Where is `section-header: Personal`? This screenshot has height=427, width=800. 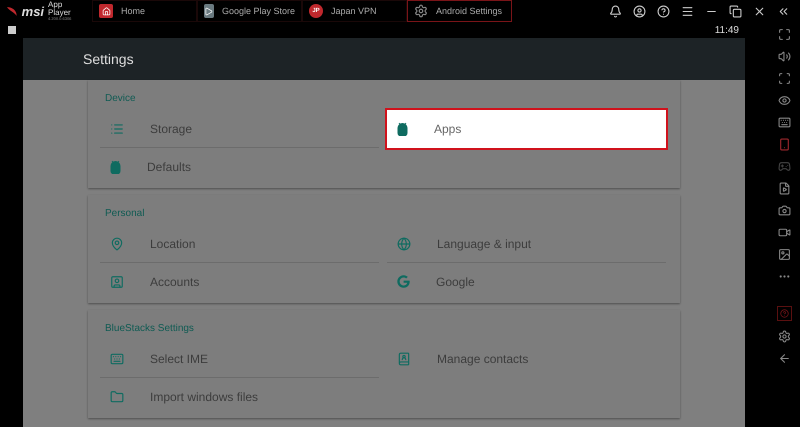 section-header: Personal is located at coordinates (125, 213).